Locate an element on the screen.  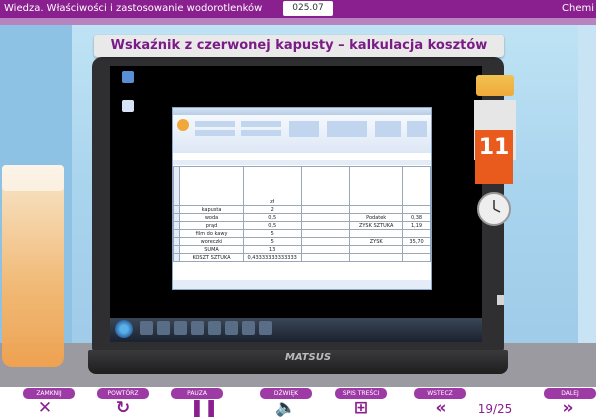
calendar-day: 11 is located at coordinates (494, 147).